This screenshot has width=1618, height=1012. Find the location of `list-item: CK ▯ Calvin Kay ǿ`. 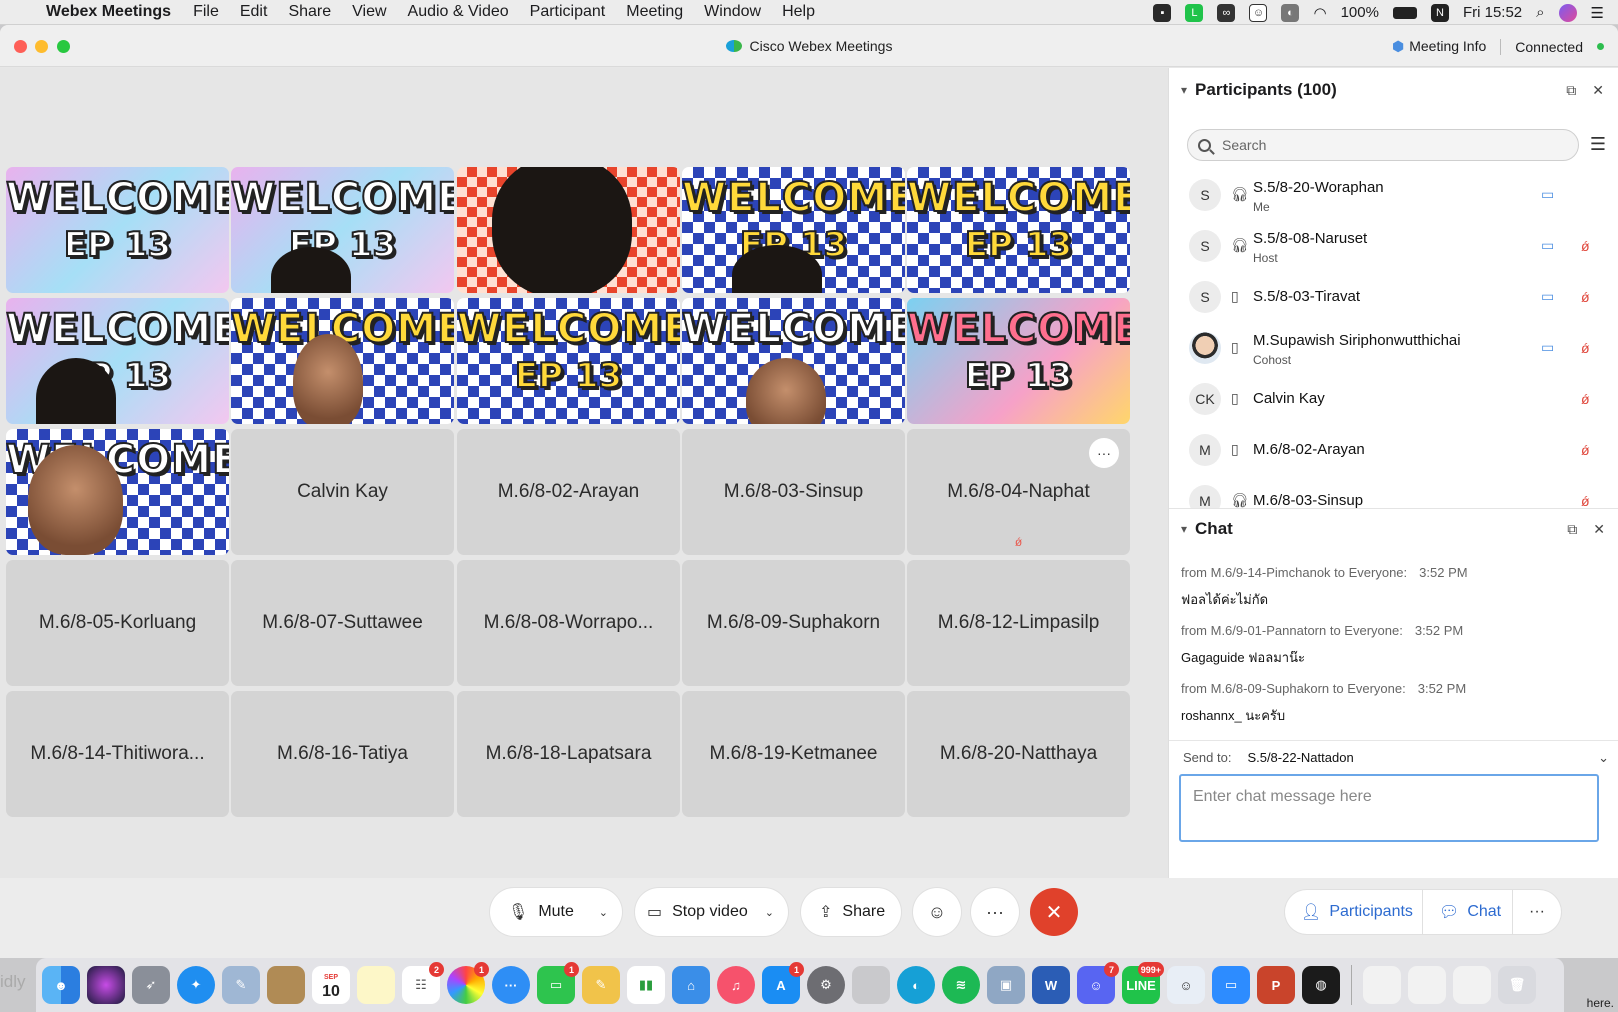

list-item: CK ▯ Calvin Kay ǿ is located at coordinates (1393, 398).